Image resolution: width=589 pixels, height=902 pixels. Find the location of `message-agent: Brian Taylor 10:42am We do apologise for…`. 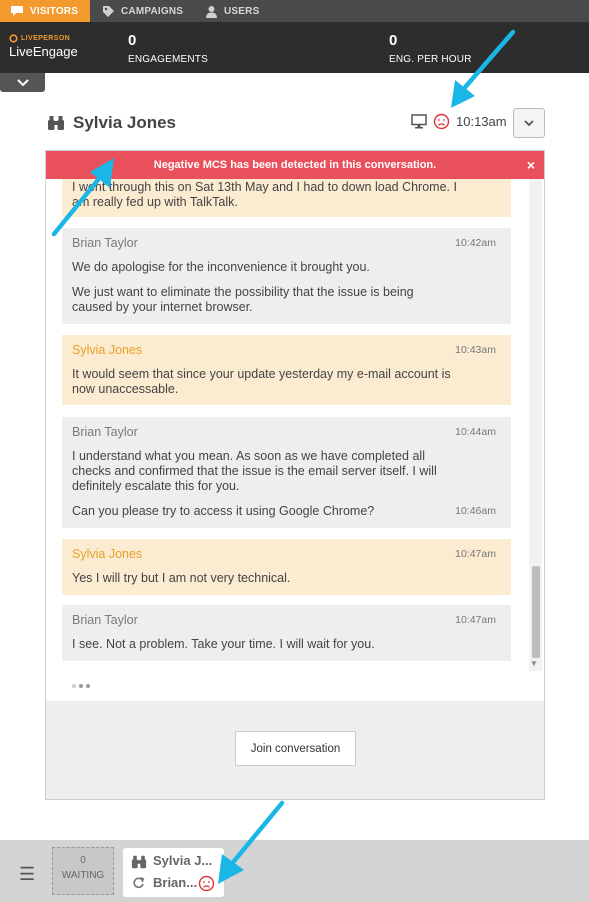

message-agent: Brian Taylor 10:42am We do apologise for… is located at coordinates (286, 276).